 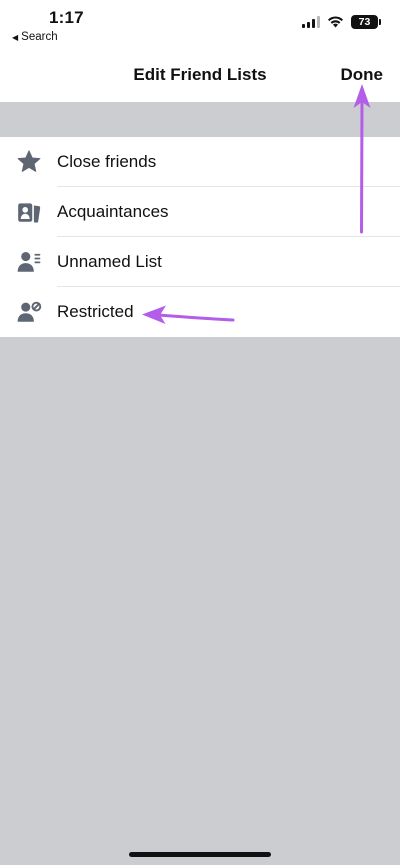 What do you see at coordinates (29, 162) in the screenshot?
I see `star-icon` at bounding box center [29, 162].